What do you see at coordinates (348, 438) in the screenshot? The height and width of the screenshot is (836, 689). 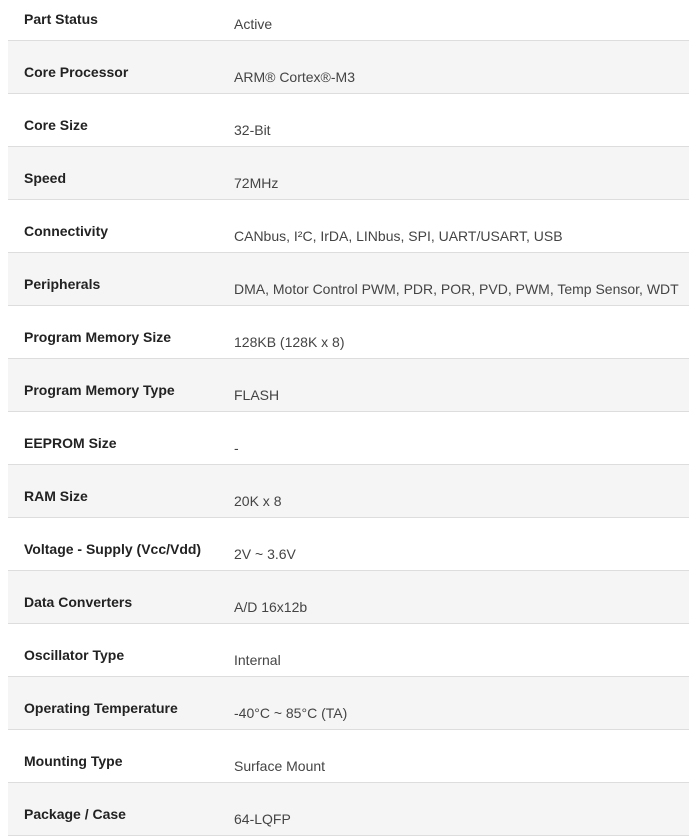 I see `spec-row-eeprom-size: EEPROM Size -` at bounding box center [348, 438].